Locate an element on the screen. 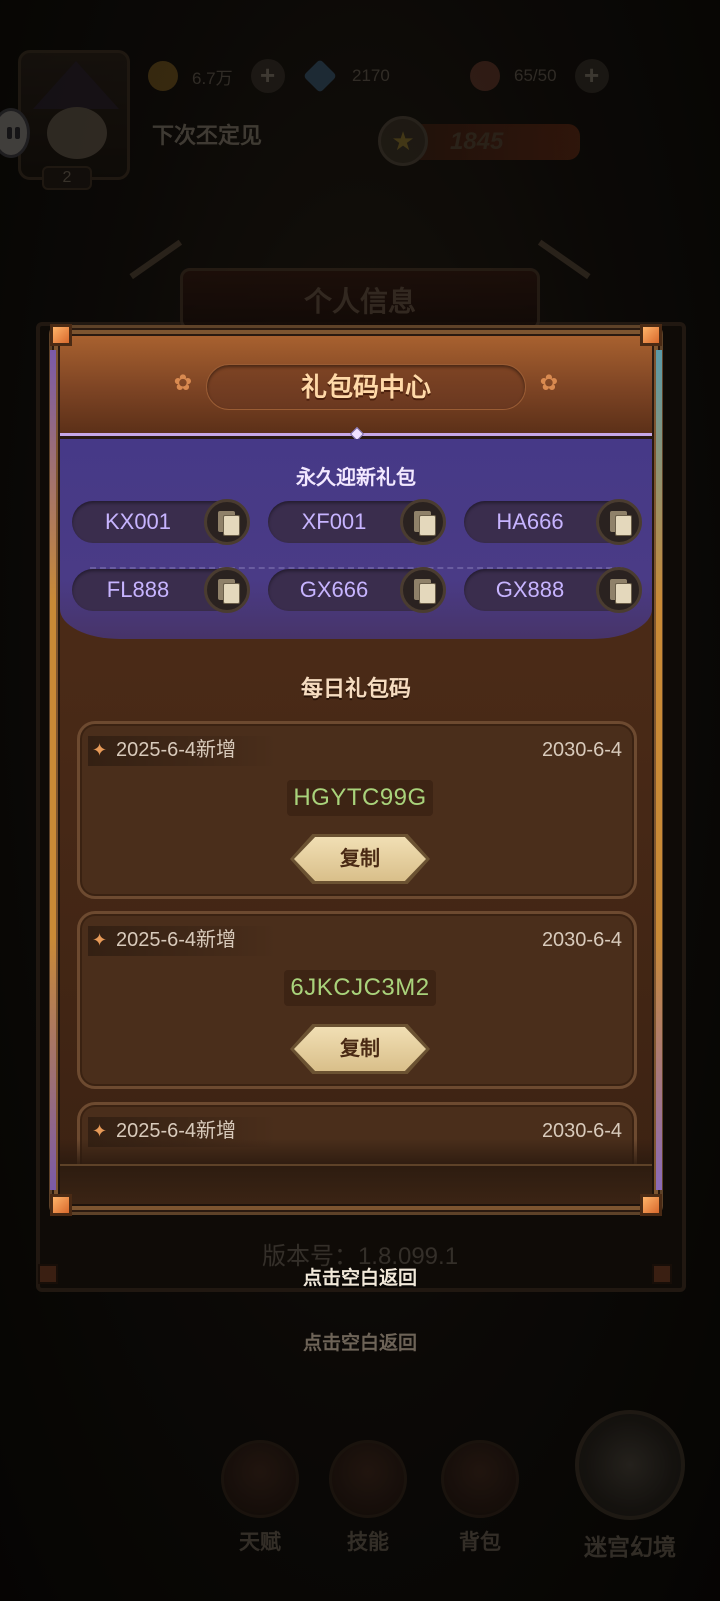 This screenshot has height=1601, width=720. permanent-gift-title: 永久迎新礼包 is located at coordinates (356, 478).